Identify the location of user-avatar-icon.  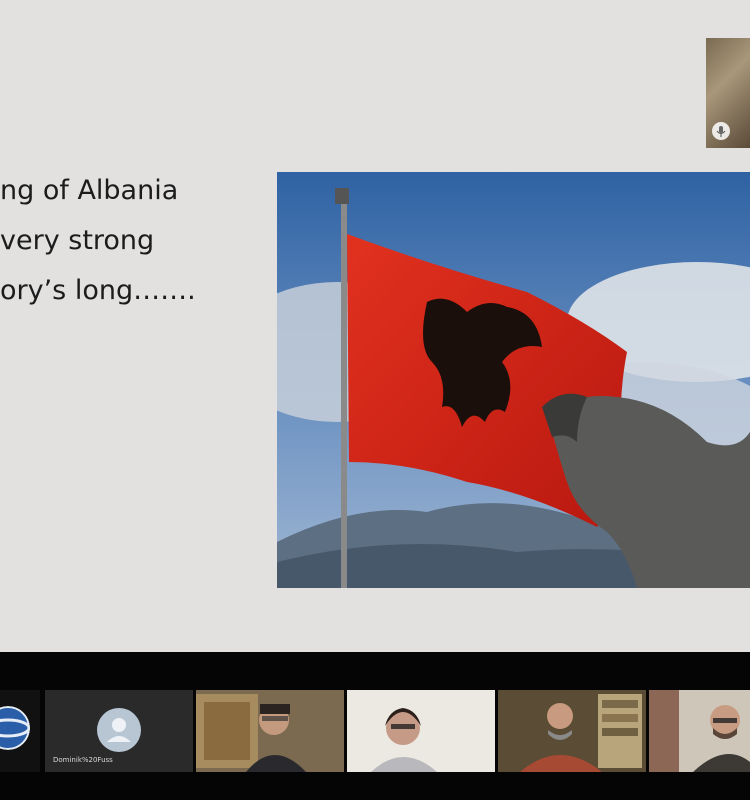
(119, 730).